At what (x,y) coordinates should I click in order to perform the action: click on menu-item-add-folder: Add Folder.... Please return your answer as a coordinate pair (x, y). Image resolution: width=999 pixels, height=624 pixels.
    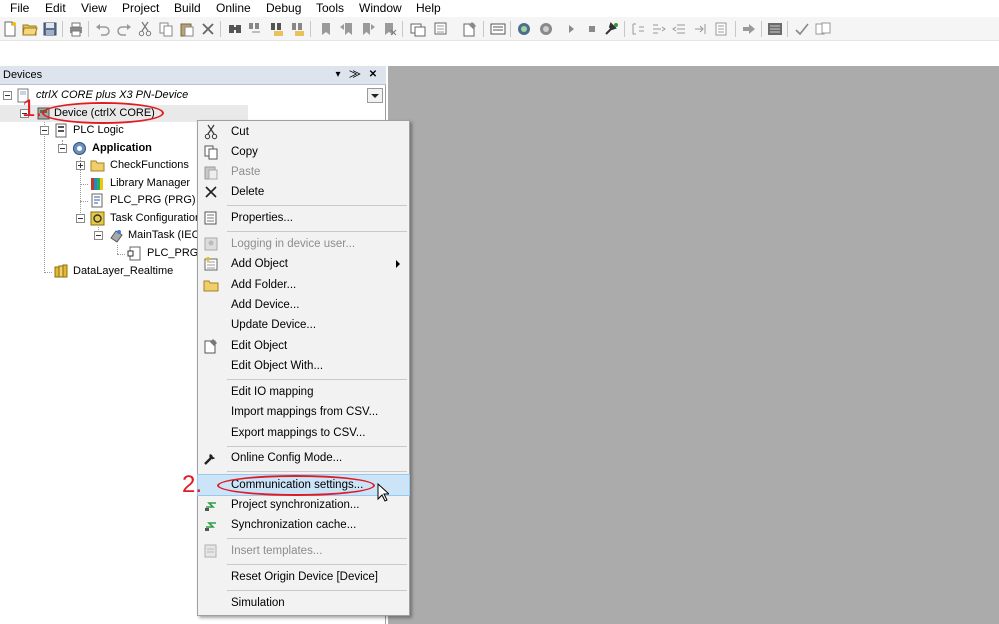
    Looking at the image, I should click on (303, 285).